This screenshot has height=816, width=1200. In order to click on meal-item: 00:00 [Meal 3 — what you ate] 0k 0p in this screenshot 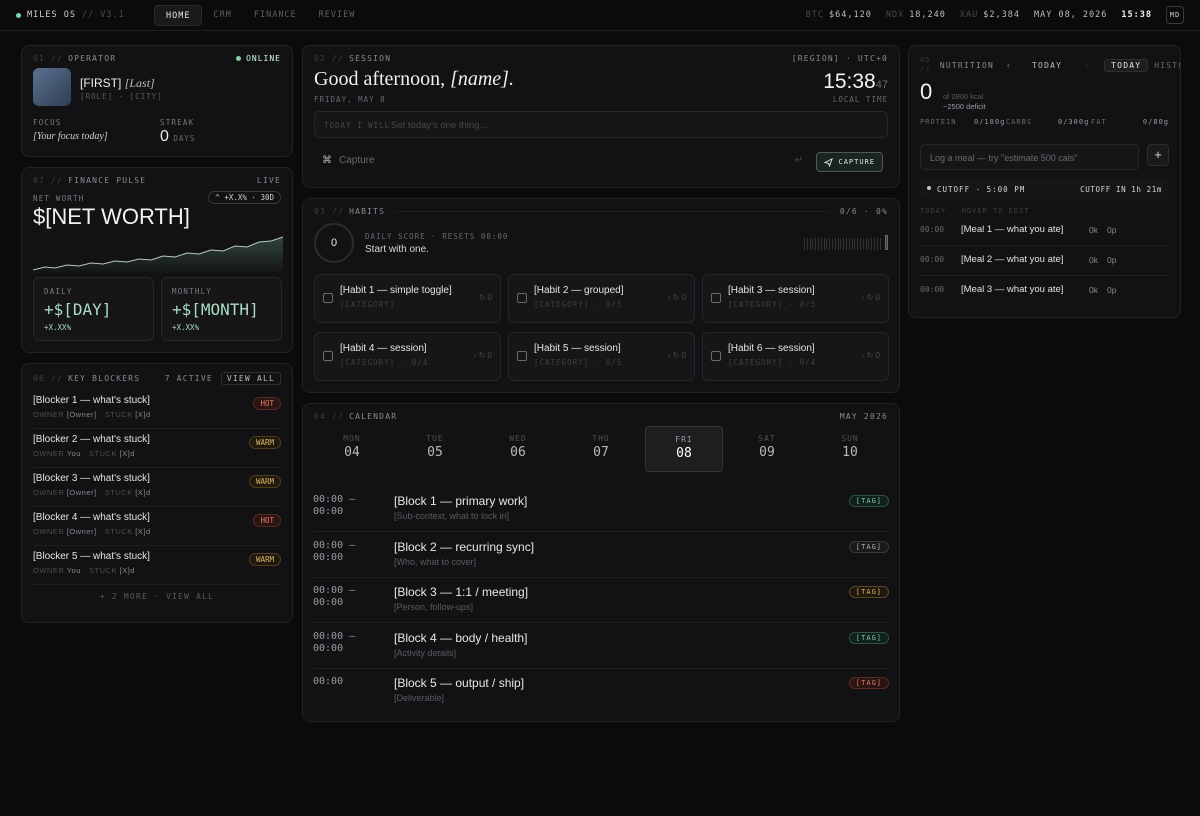, I will do `click(1044, 291)`.